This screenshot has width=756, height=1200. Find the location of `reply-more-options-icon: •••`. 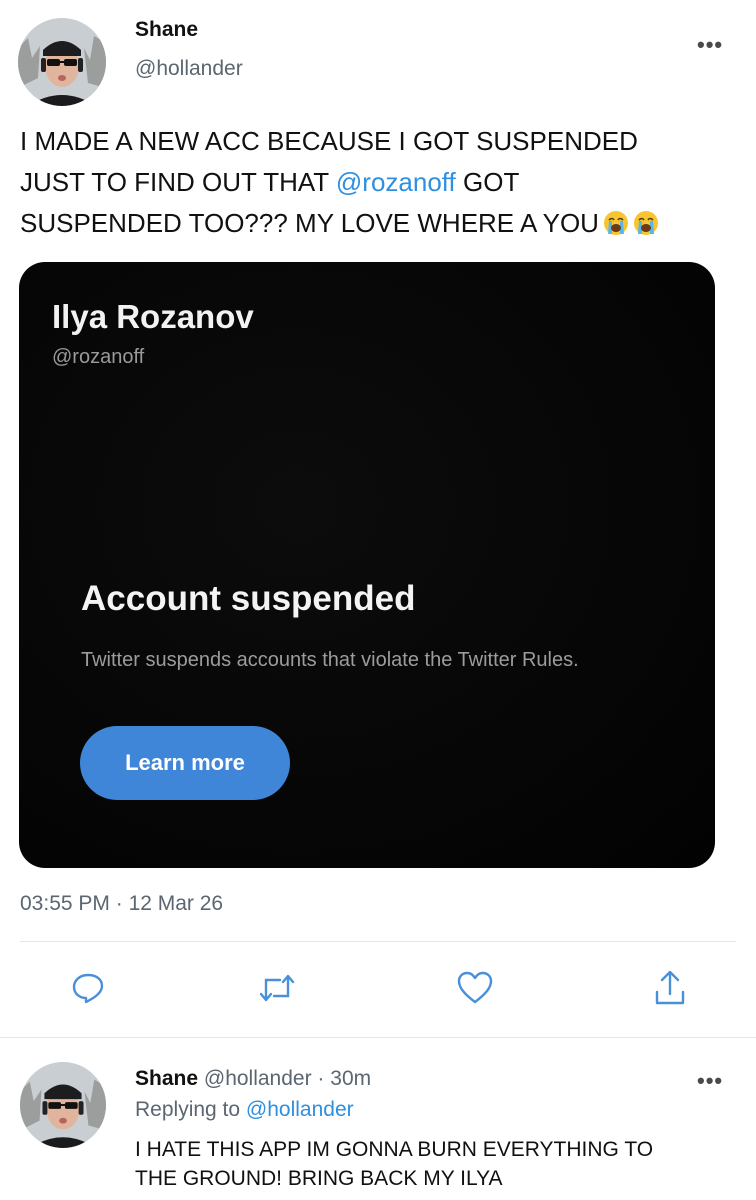

reply-more-options-icon: ••• is located at coordinates (710, 1081).